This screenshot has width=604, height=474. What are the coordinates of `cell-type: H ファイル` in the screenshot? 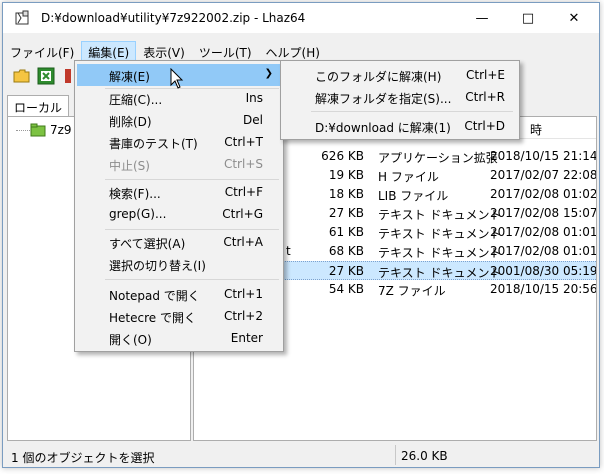 It's located at (408, 177).